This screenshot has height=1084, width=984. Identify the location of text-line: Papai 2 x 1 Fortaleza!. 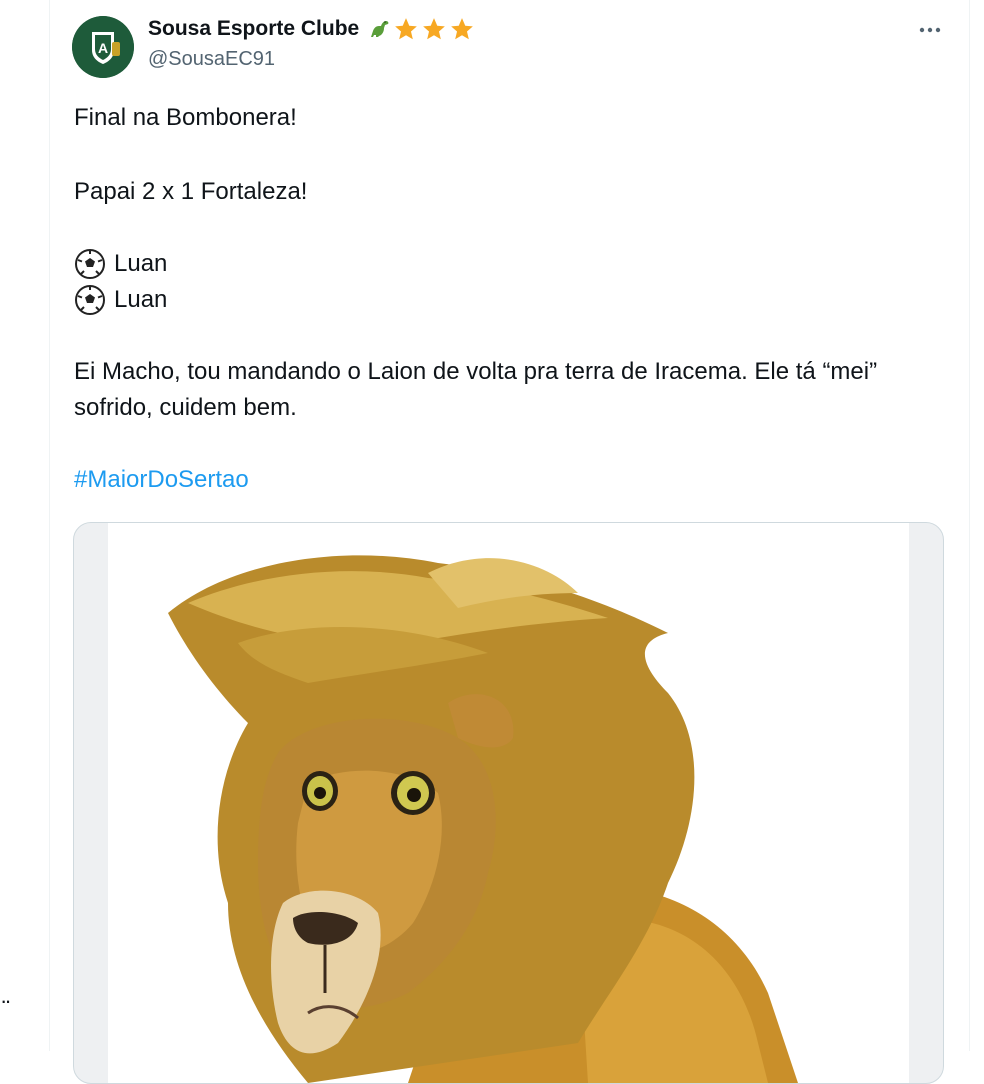
(191, 191).